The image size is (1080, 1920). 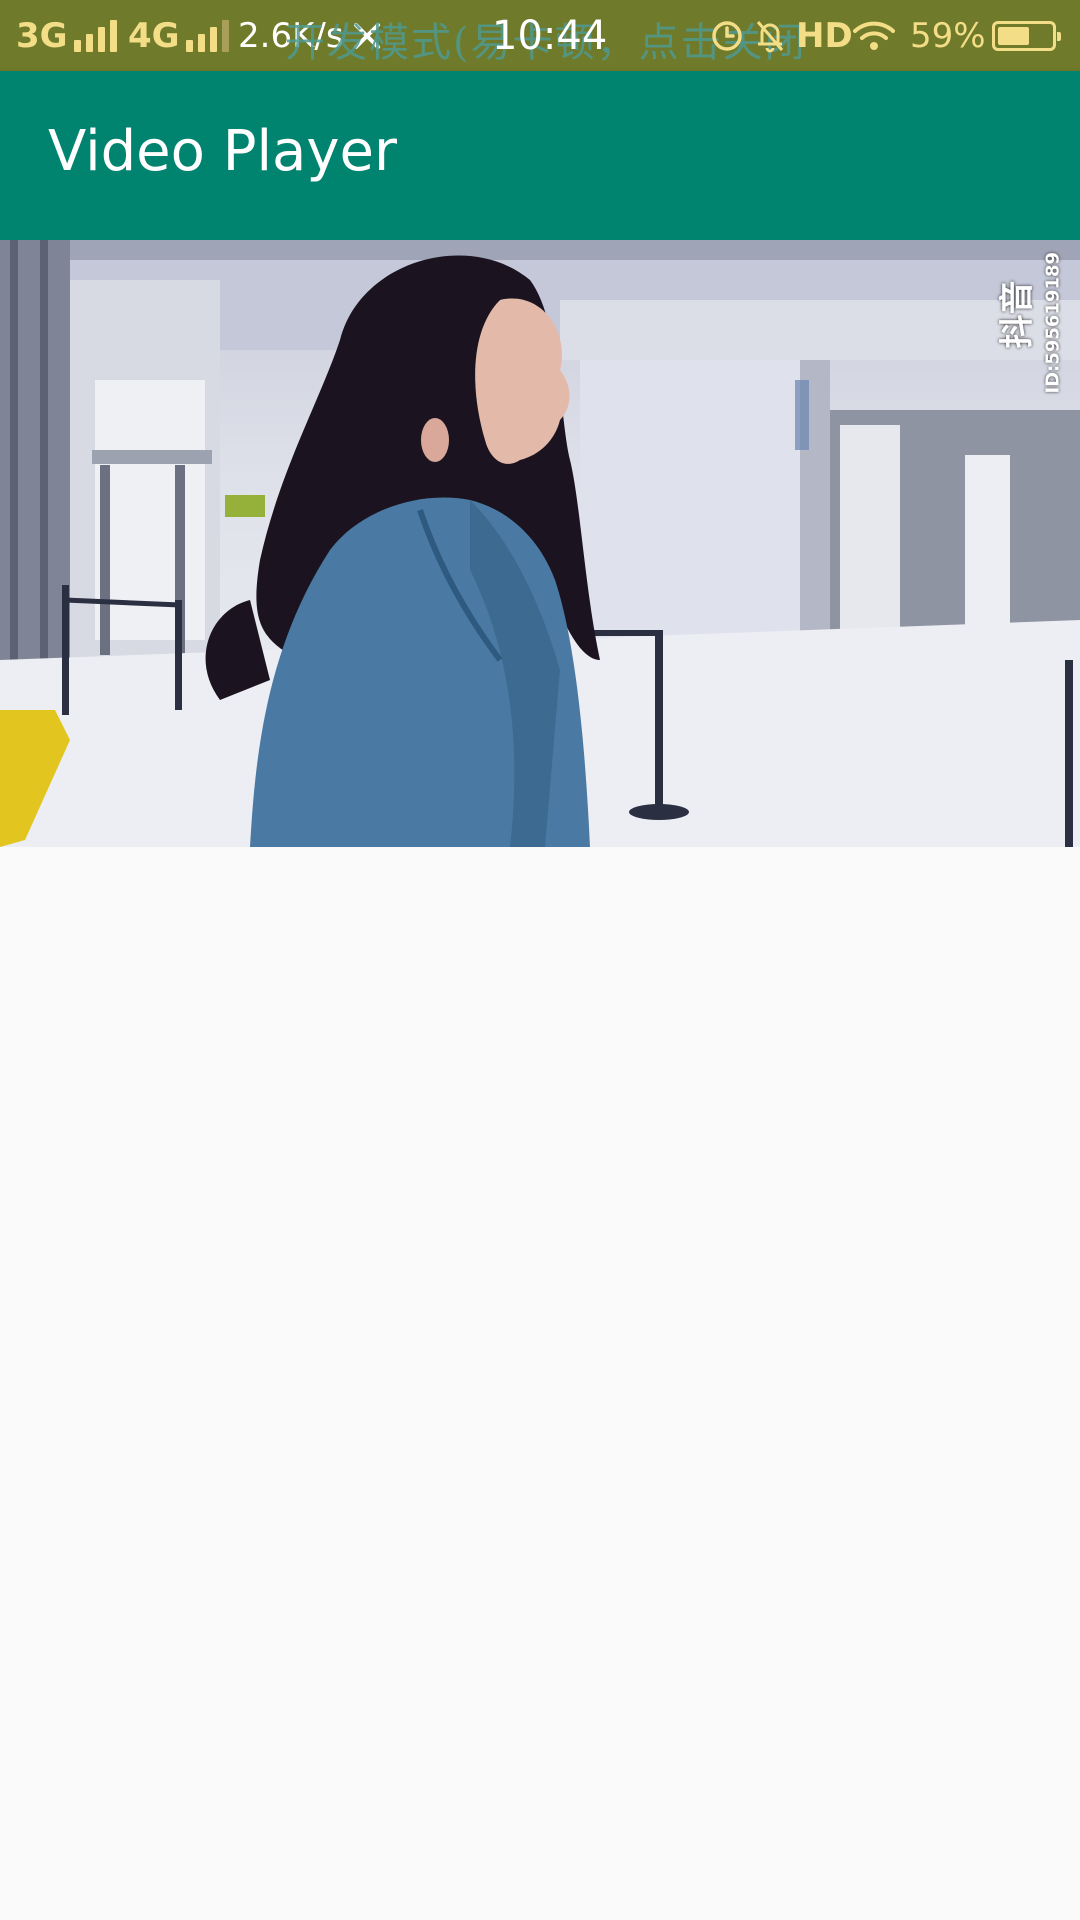 I want to click on battery-percent: 59%, so click(x=948, y=35).